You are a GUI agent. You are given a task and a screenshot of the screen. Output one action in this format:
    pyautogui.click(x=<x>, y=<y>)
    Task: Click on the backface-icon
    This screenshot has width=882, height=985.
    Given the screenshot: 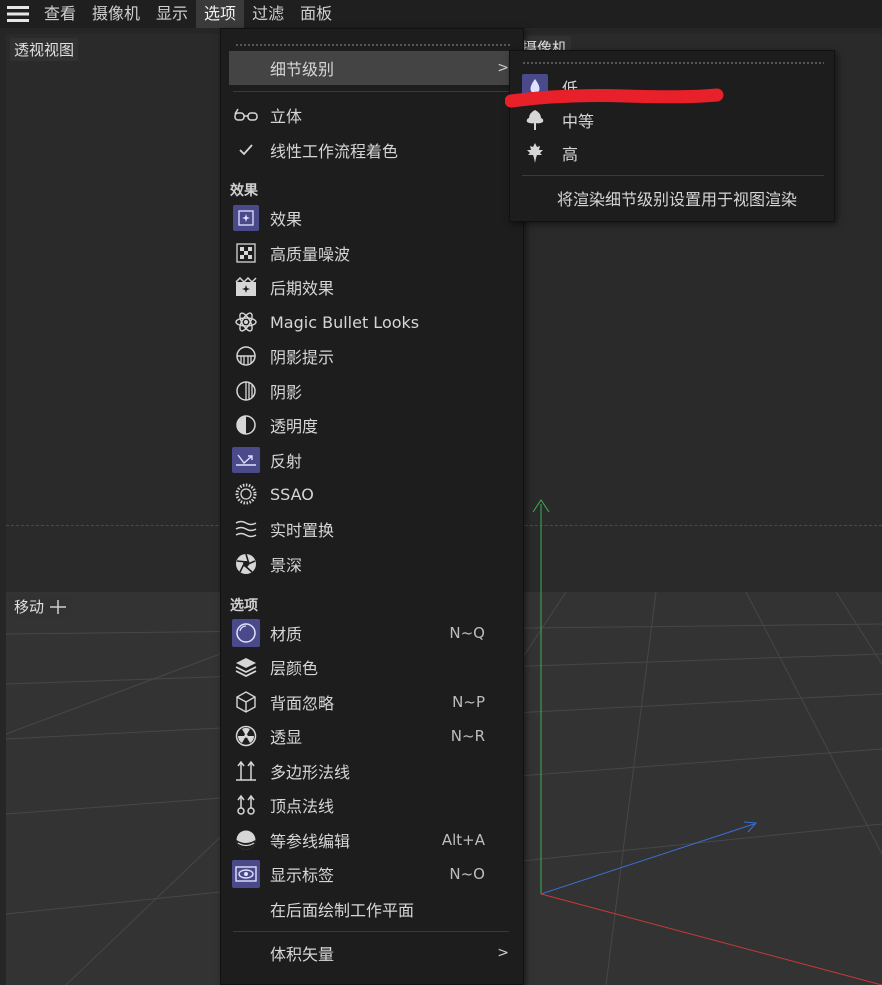 What is the action you would take?
    pyautogui.click(x=246, y=702)
    